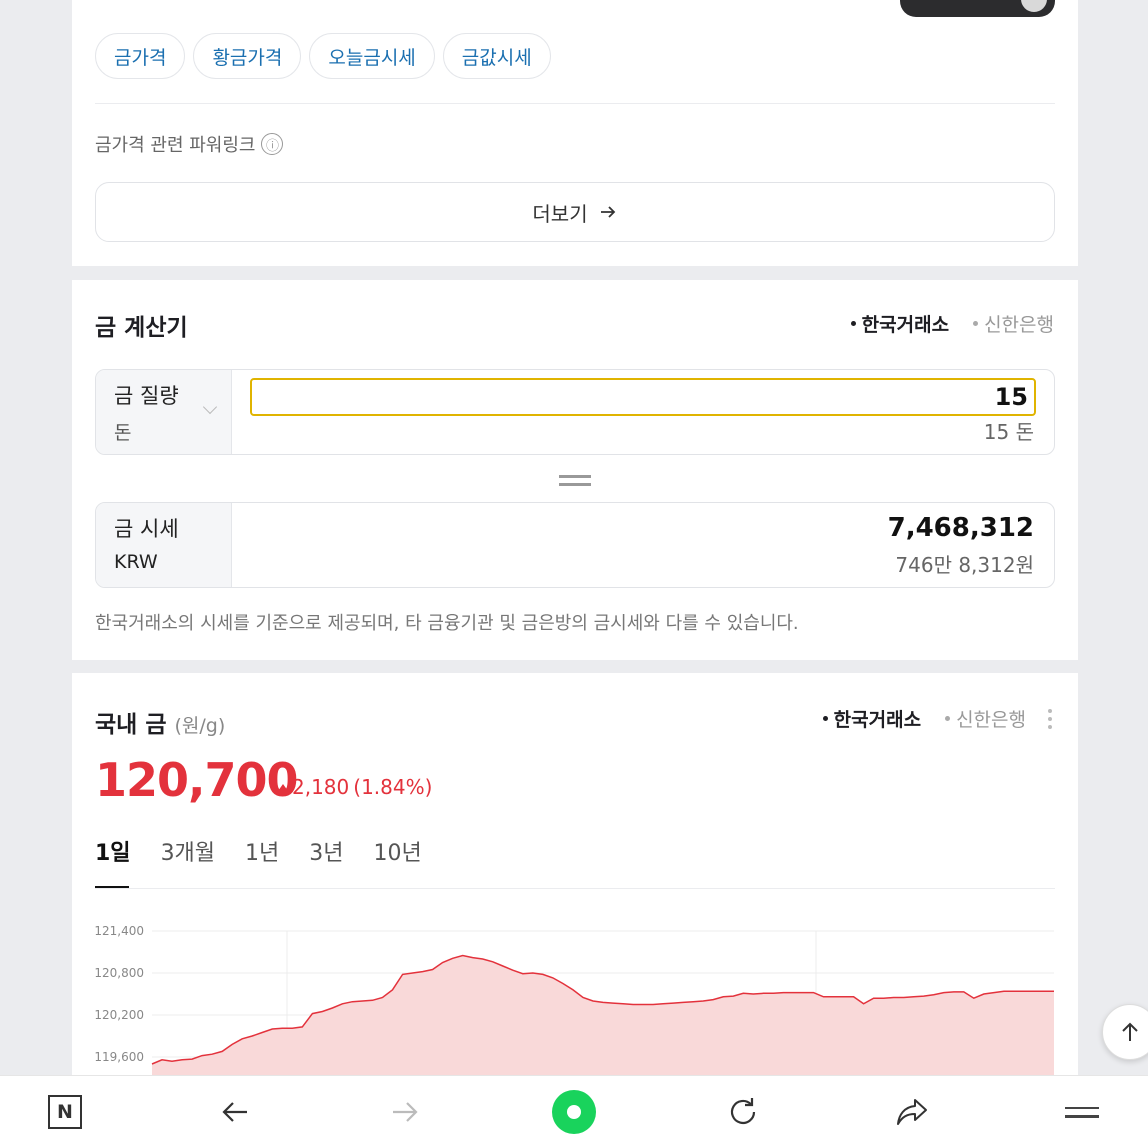 This screenshot has height=1148, width=1148. Describe the element at coordinates (912, 1112) in the screenshot. I see `share-icon` at that location.